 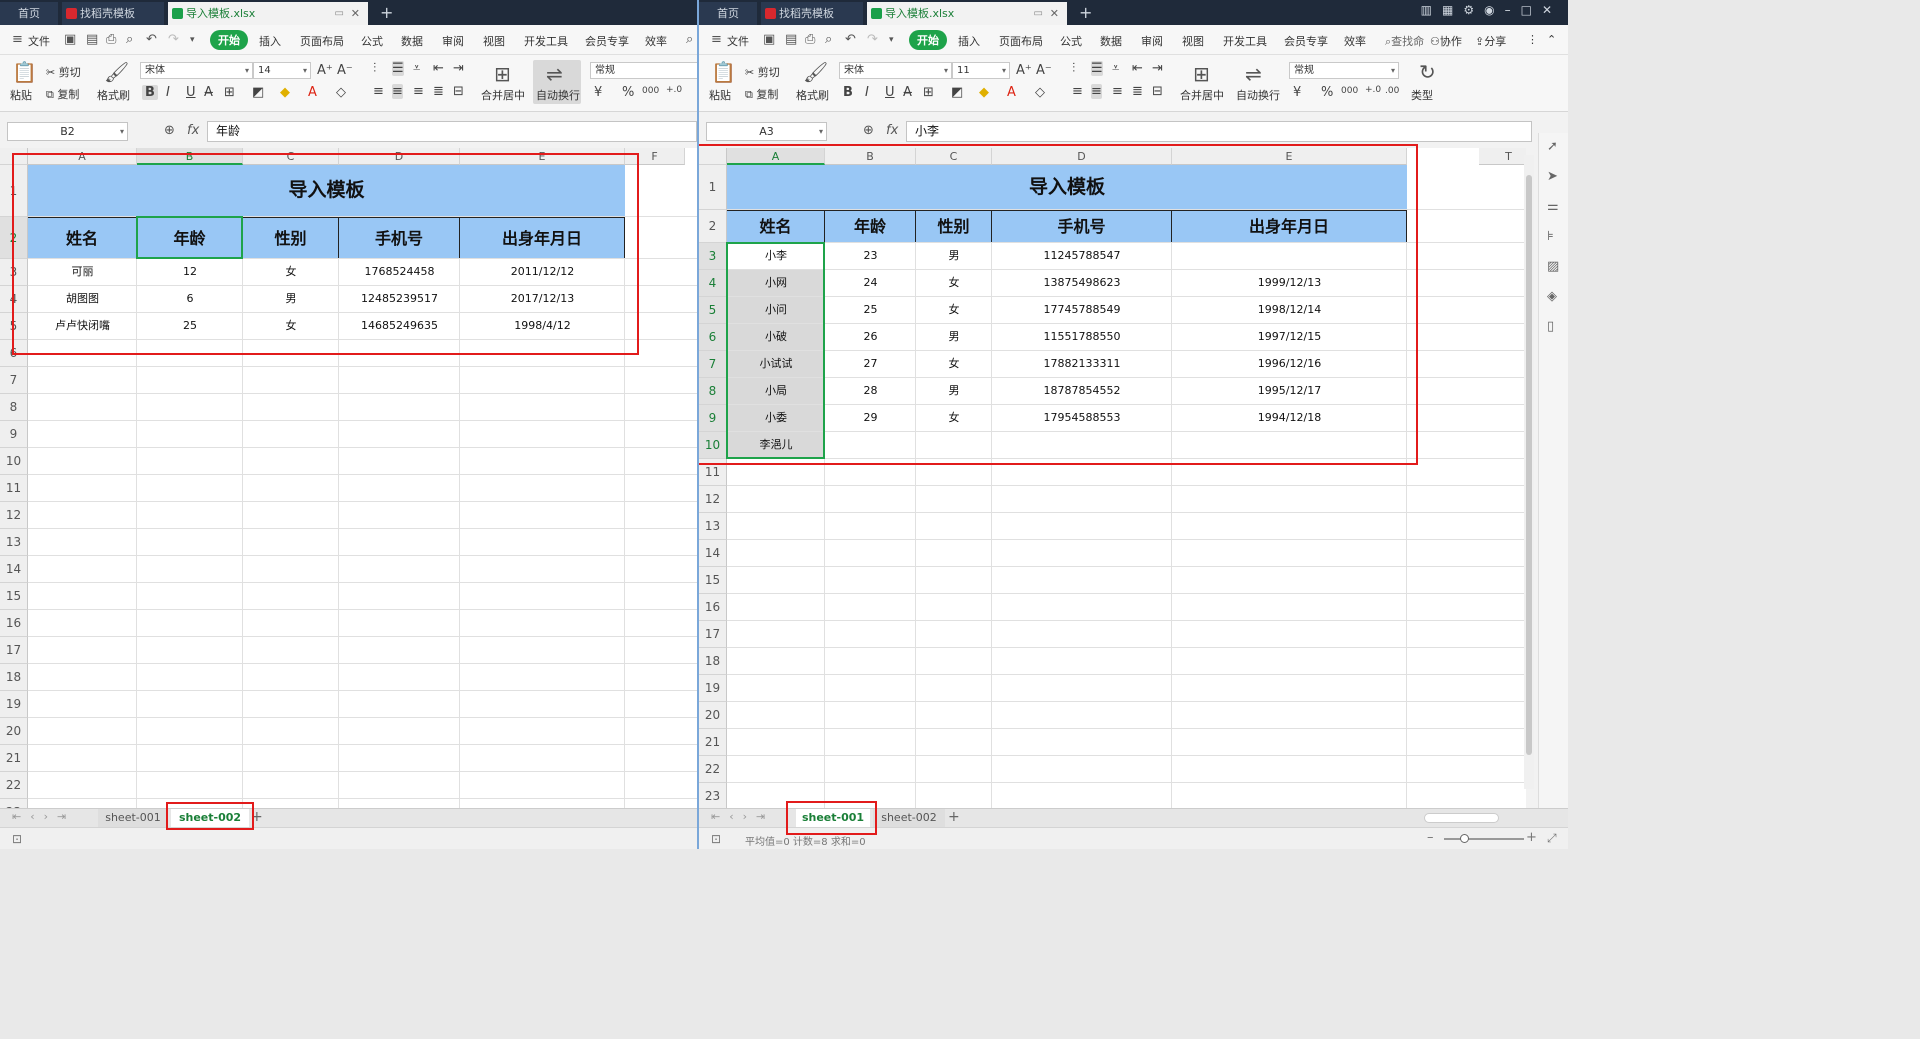 I want to click on row-number-21: 21, so click(x=713, y=742).